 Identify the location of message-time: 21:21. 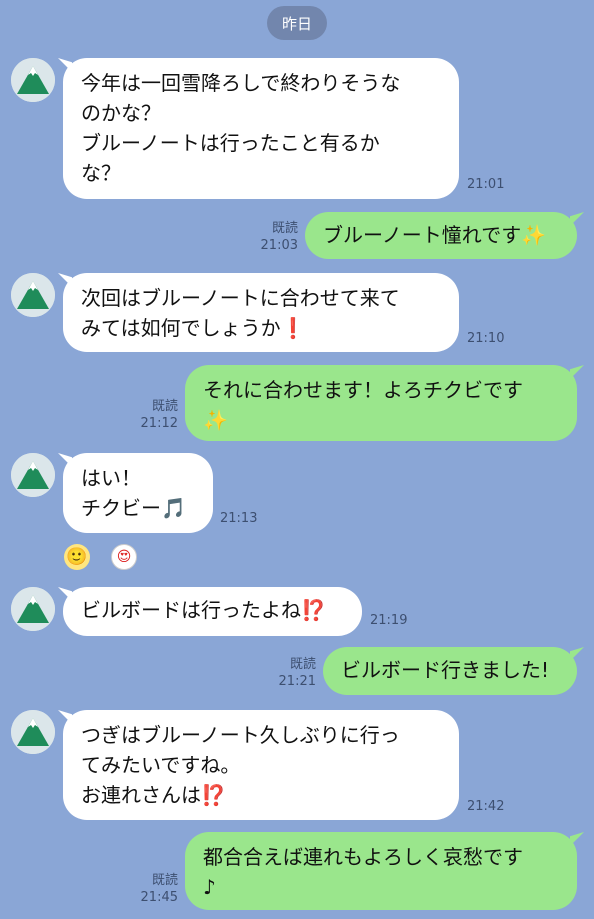
(297, 681).